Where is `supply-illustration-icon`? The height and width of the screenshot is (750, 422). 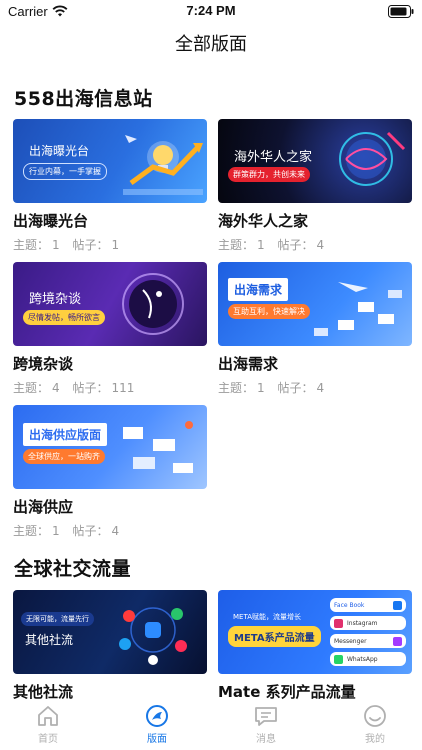
supply-illustration-icon is located at coordinates (158, 447).